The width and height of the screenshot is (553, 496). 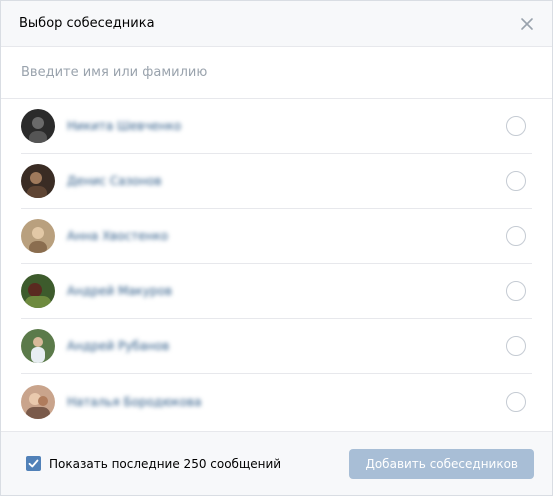 I want to click on contact-name: Андрей Рубанов, so click(x=118, y=346).